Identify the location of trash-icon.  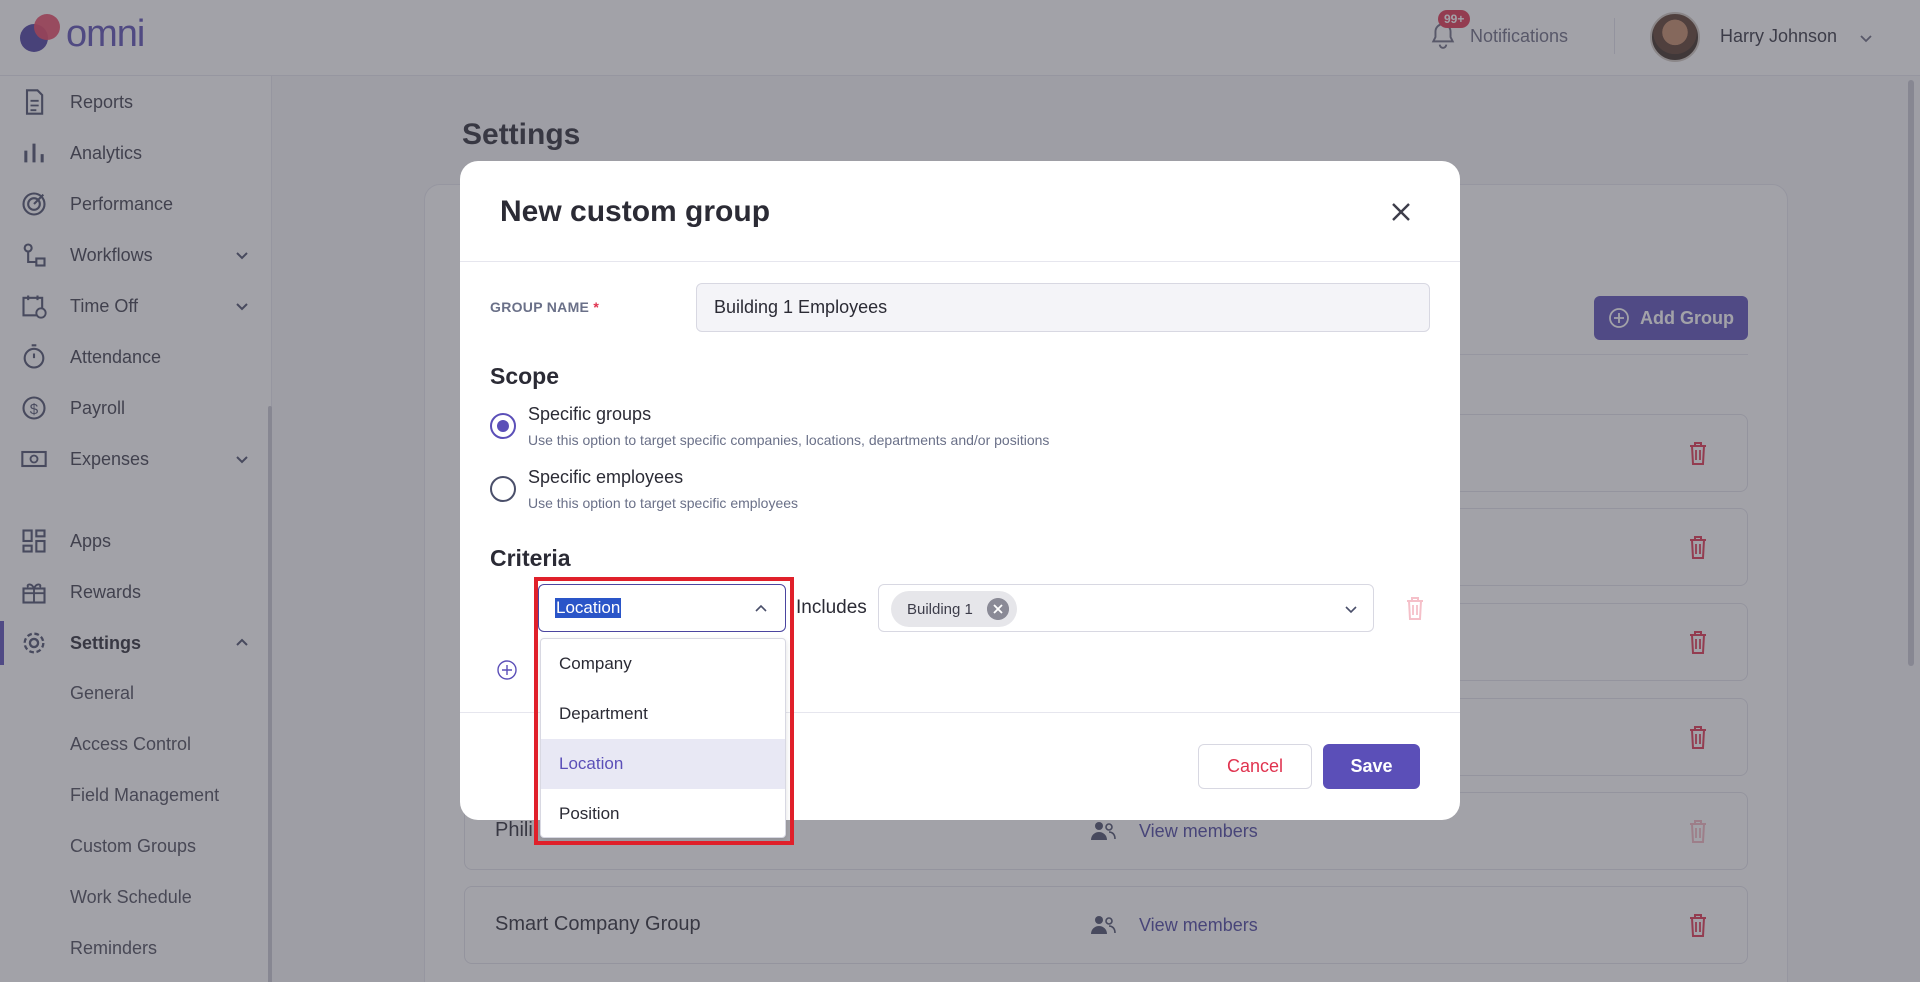
(1415, 608).